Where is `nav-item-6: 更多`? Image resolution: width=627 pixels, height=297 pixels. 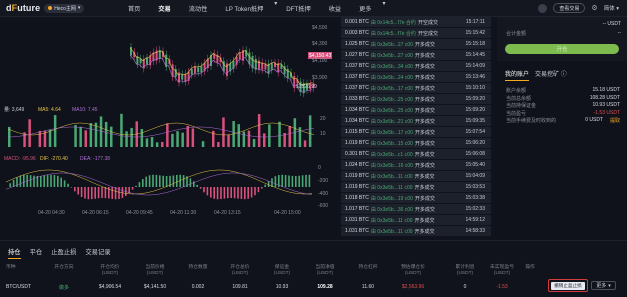
nav-item-6: 更多 is located at coordinates (365, 8).